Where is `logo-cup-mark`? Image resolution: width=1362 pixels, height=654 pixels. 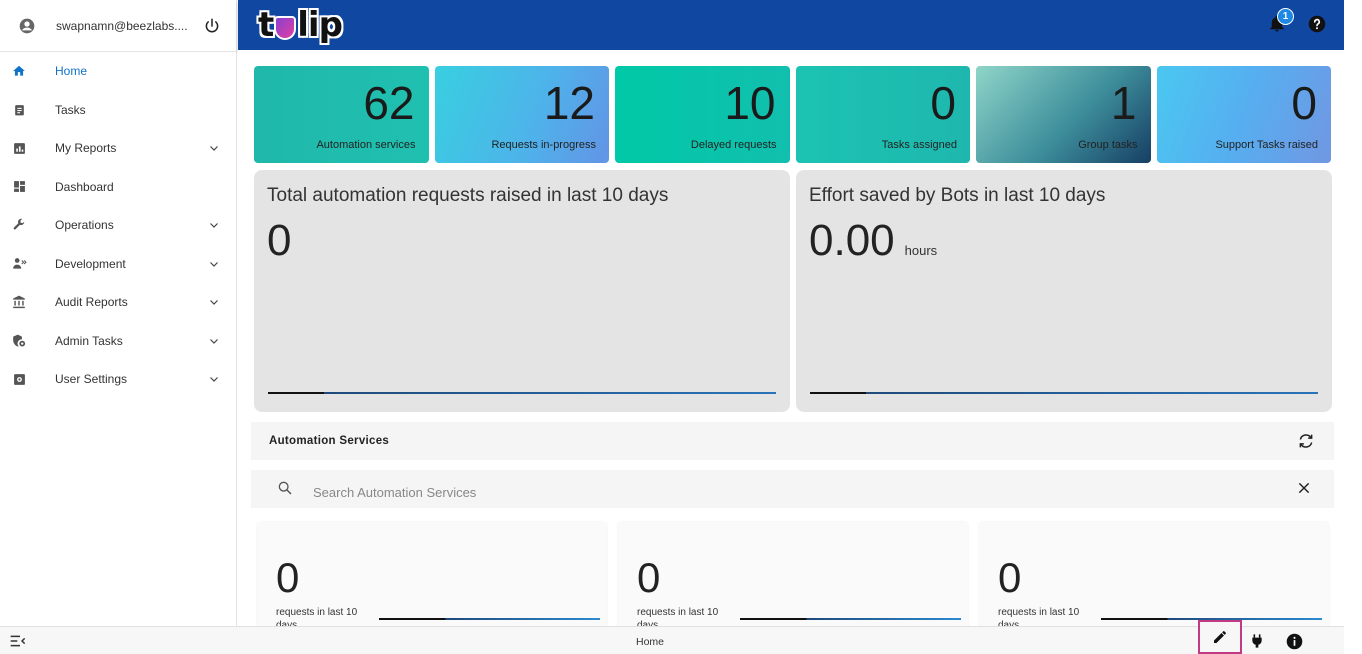
logo-cup-mark is located at coordinates (285, 28).